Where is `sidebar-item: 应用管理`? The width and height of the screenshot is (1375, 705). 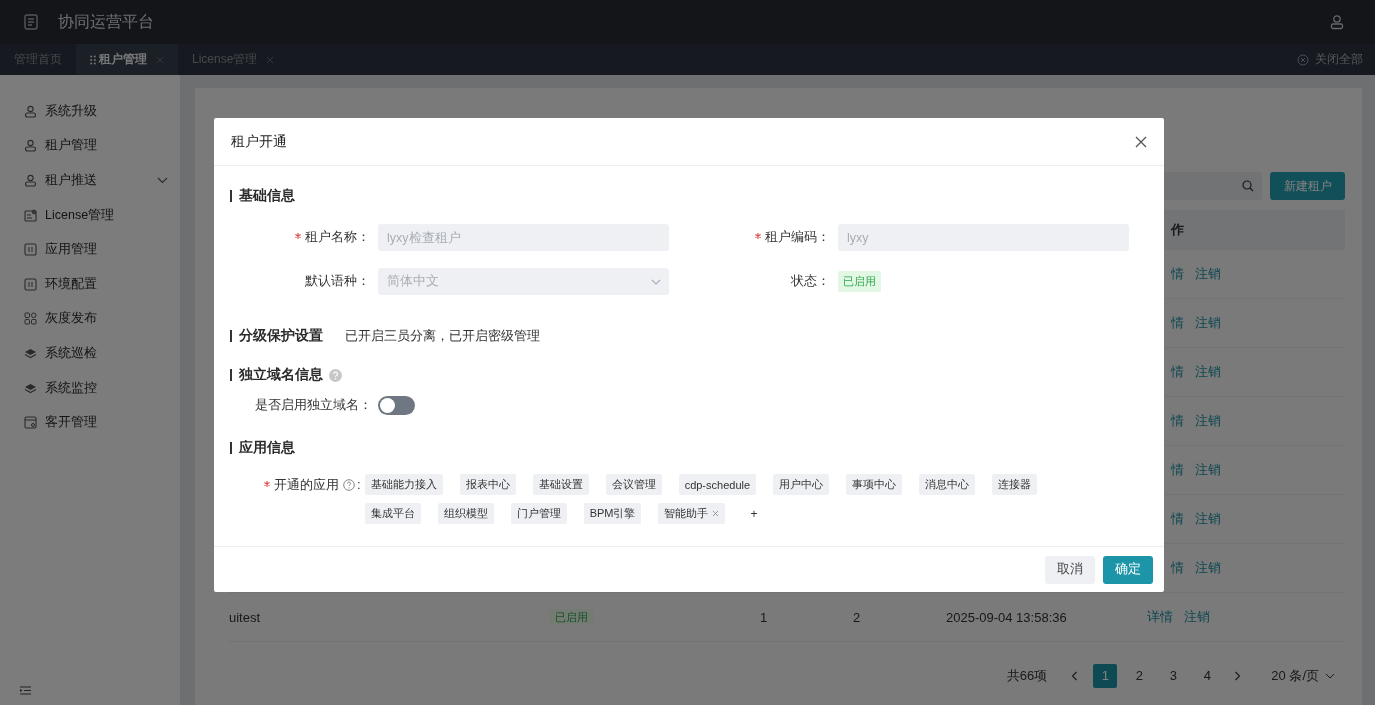 sidebar-item: 应用管理 is located at coordinates (90, 249).